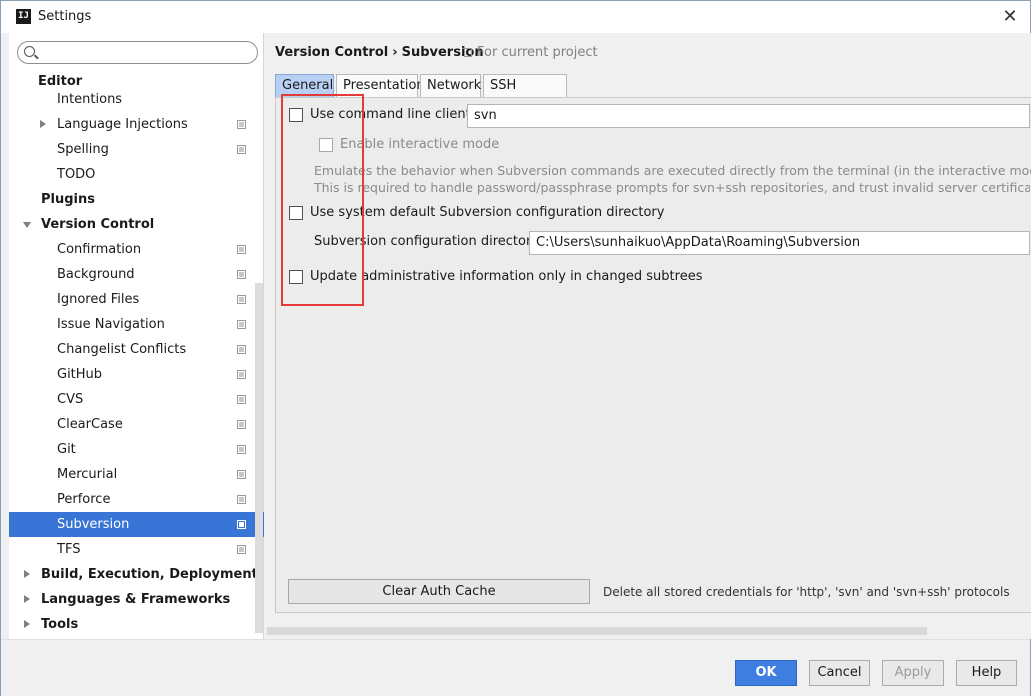  Describe the element at coordinates (29, 51) in the screenshot. I see `search-icon` at that location.